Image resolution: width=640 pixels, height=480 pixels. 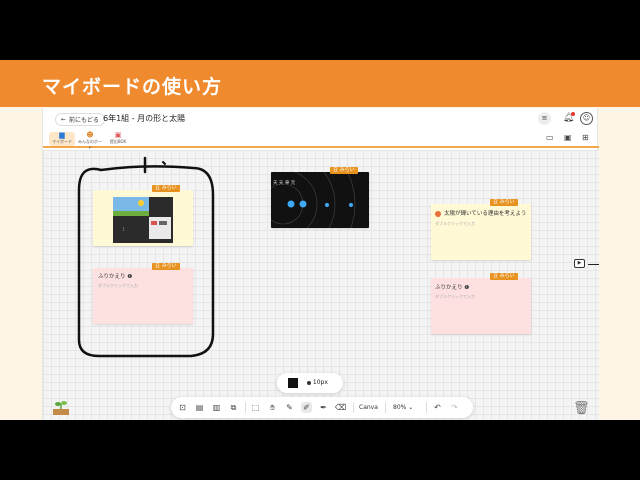 What do you see at coordinates (593, 264) in the screenshot?
I see `connector-line` at bounding box center [593, 264].